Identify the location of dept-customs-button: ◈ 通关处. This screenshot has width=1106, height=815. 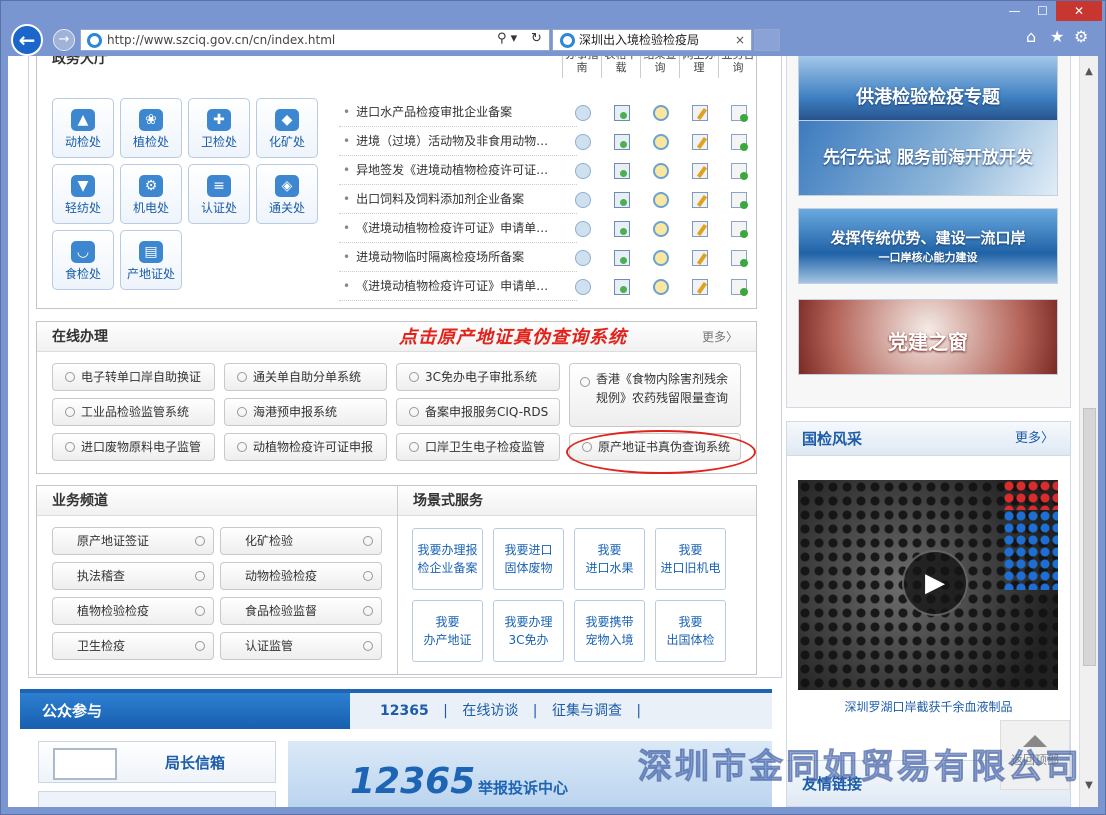
(287, 194).